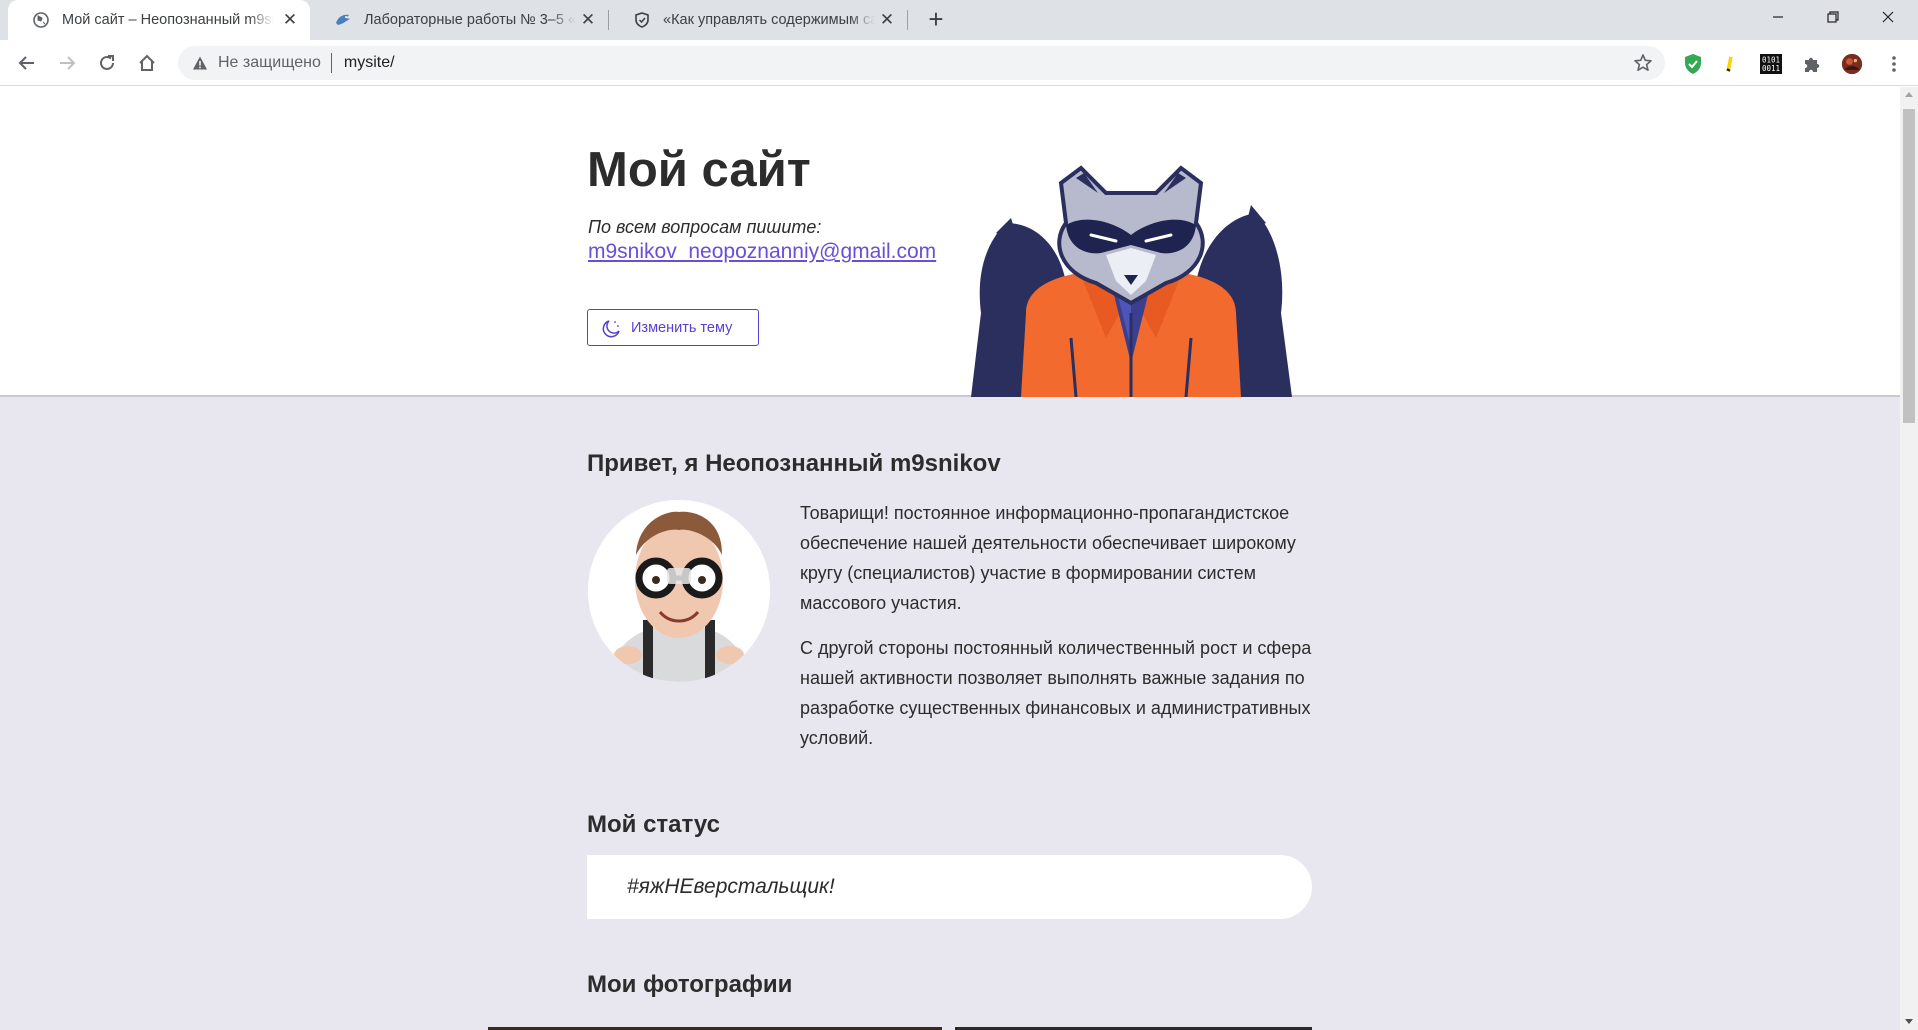  Describe the element at coordinates (699, 170) in the screenshot. I see `site-title: Мой сайт` at that location.